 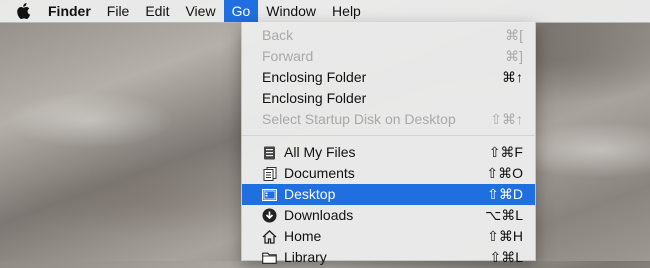 I want to click on menu-finder: Finder, so click(x=71, y=11).